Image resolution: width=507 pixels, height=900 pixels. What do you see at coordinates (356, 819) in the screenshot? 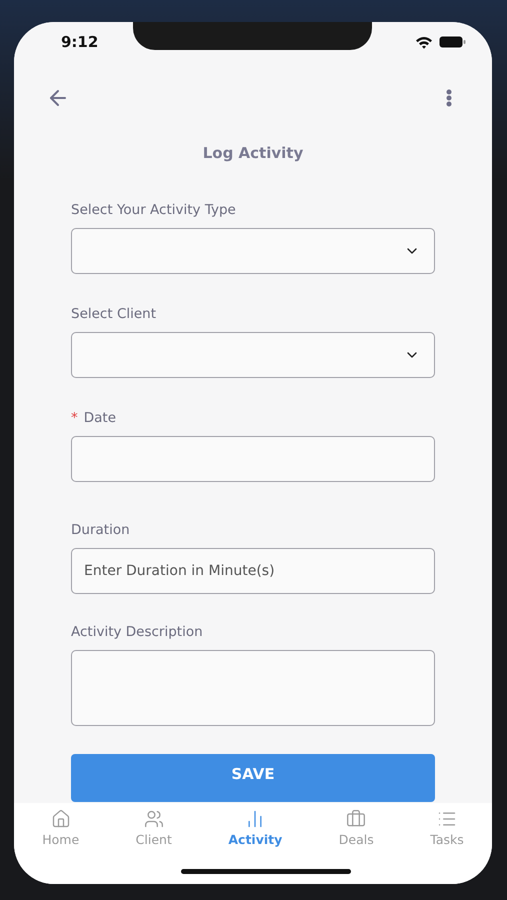
I see `briefcase-icon` at bounding box center [356, 819].